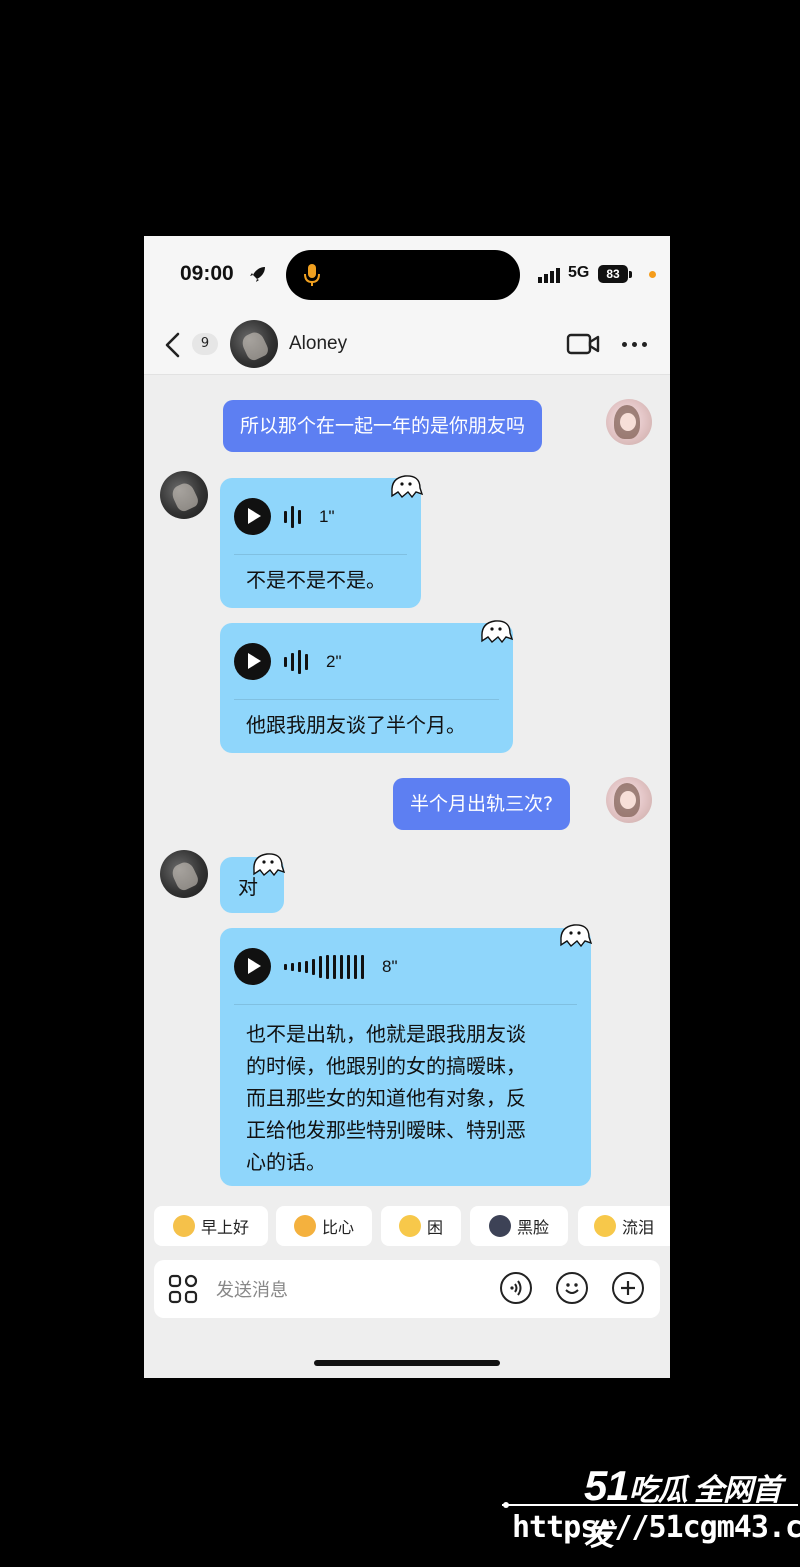 This screenshot has width=800, height=1567. What do you see at coordinates (628, 1288) in the screenshot?
I see `plus-icon` at bounding box center [628, 1288].